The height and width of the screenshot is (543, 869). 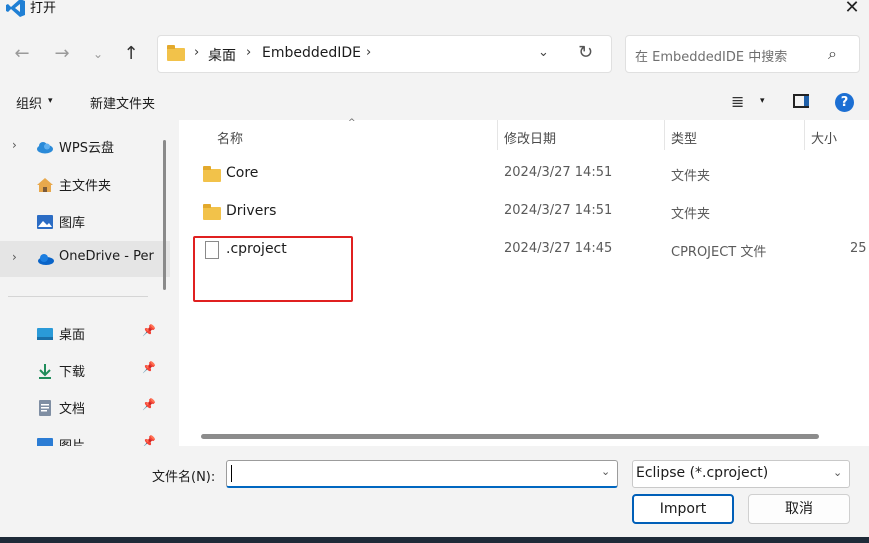 I want to click on preview-pane-fill, so click(x=806, y=101).